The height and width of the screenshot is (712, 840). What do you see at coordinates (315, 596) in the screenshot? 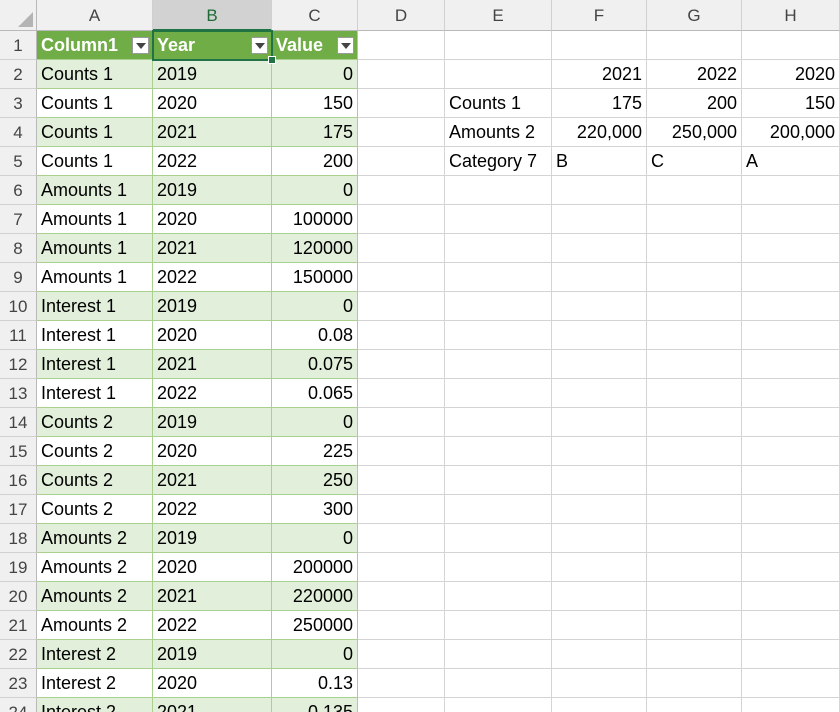
I see `table-cell: 220000` at bounding box center [315, 596].